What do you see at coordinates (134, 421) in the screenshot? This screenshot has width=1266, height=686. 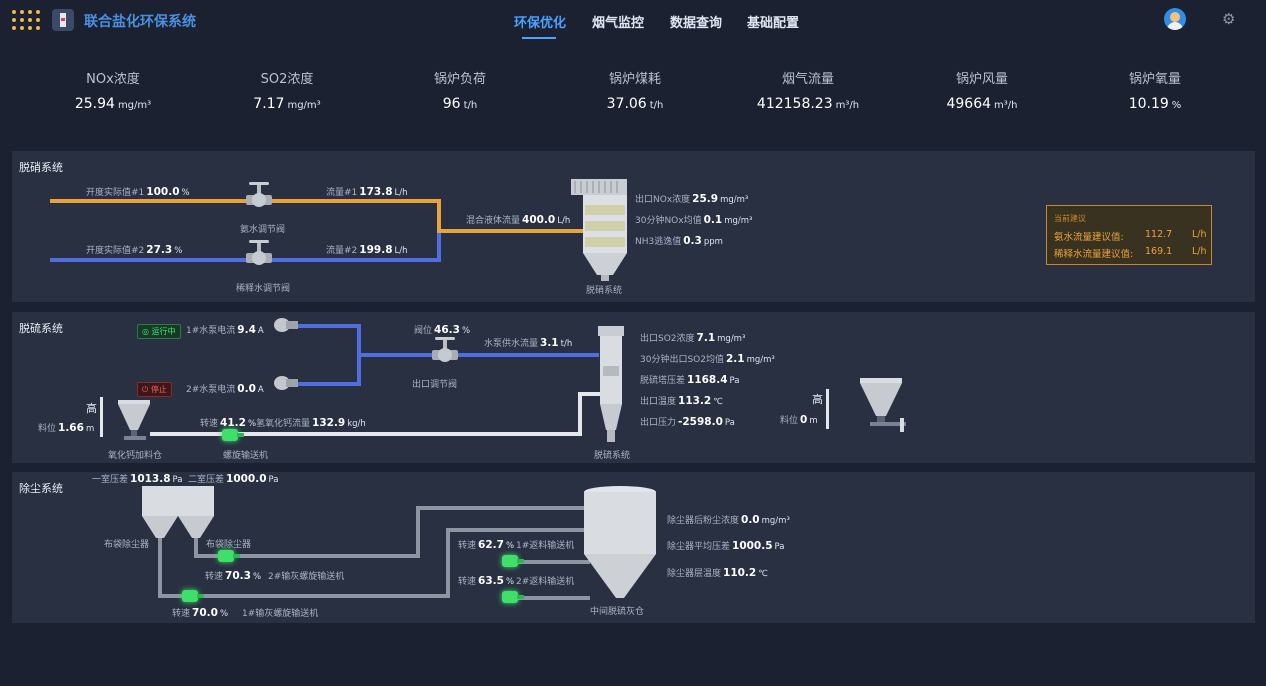 I see `lime-hopper` at bounding box center [134, 421].